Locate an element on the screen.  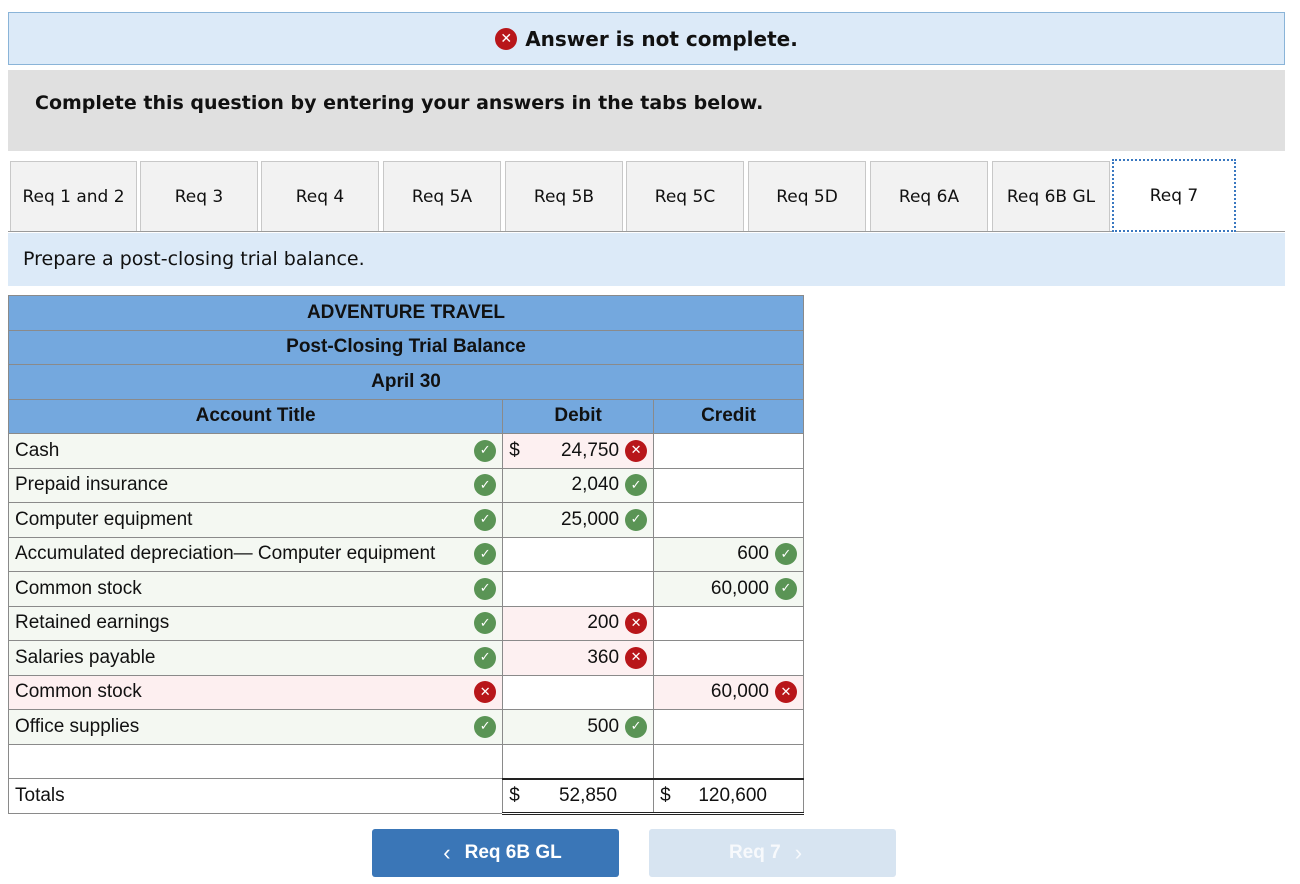
answer-status-banner: ✕ Answer is not complete. is located at coordinates (646, 38).